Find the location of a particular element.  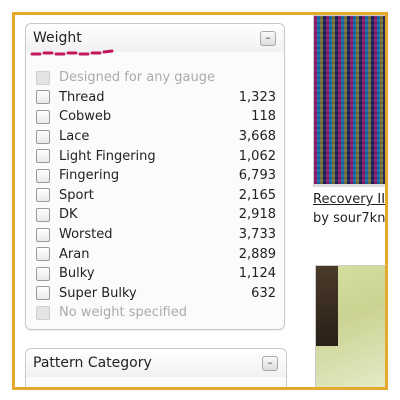

weight-option-count: 6,793 is located at coordinates (257, 176).